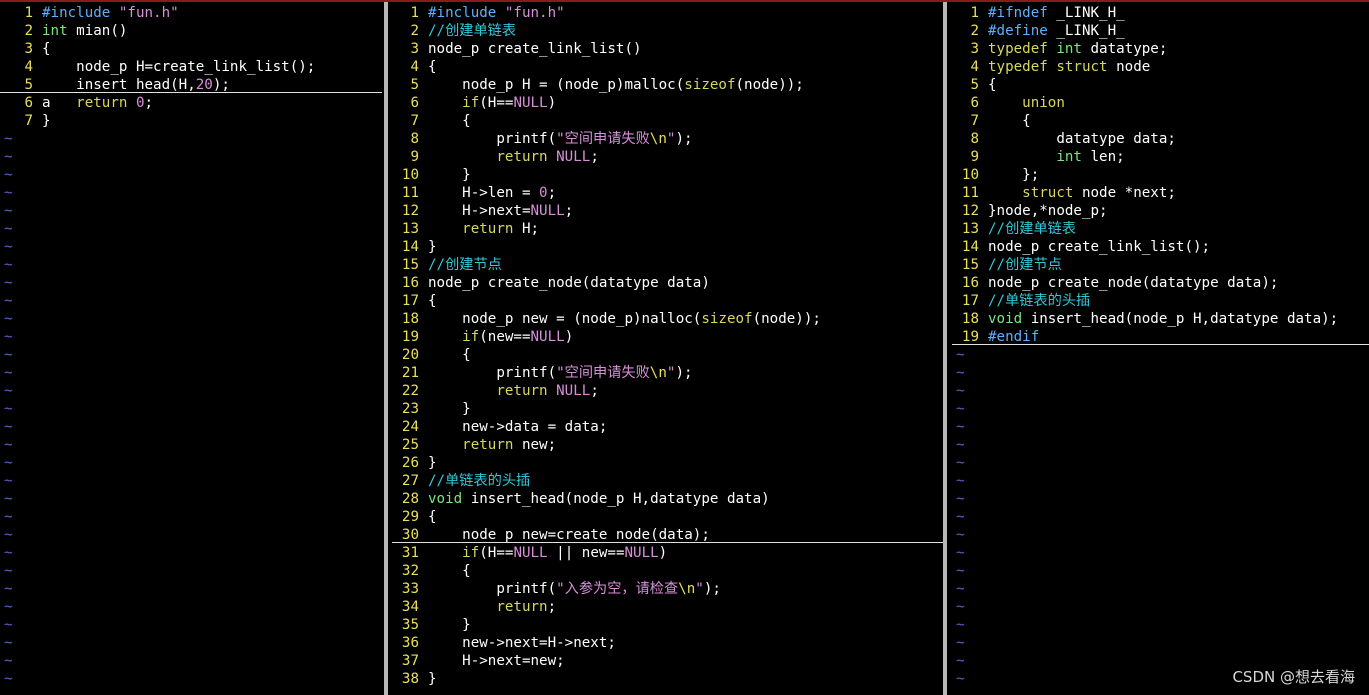 The height and width of the screenshot is (695, 1369). What do you see at coordinates (667, 463) in the screenshot?
I see `code-line: 26}` at bounding box center [667, 463].